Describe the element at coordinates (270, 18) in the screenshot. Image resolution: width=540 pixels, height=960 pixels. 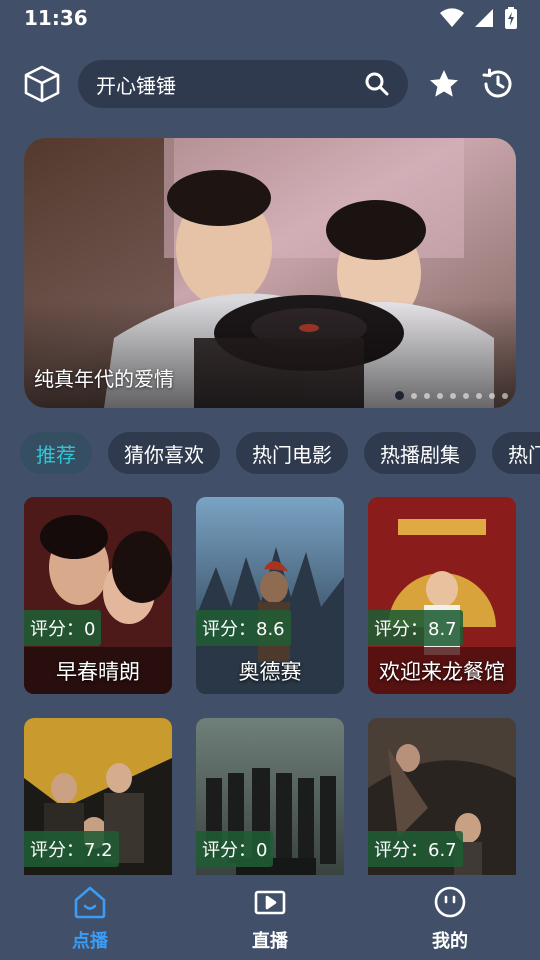
I see `status-bar: 11:36` at that location.